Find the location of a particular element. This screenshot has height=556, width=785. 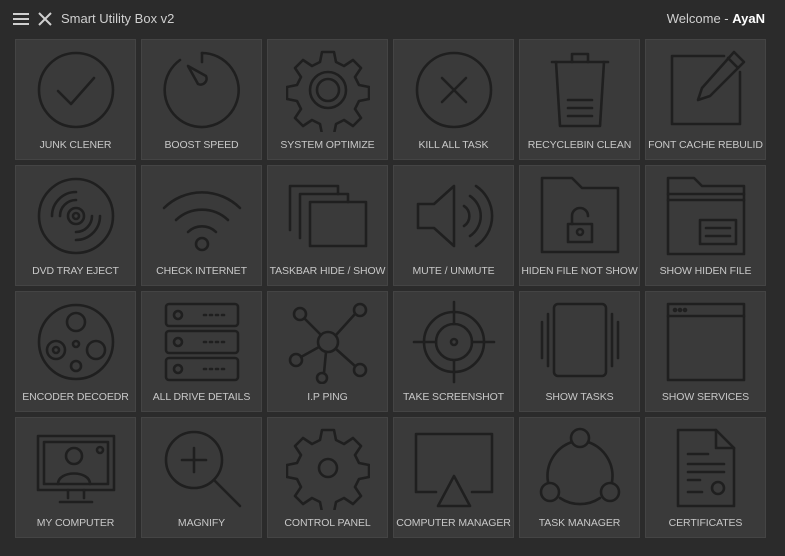

title-bar: Smart Utility Box v2 Welcome - AyaN is located at coordinates (392, 19).